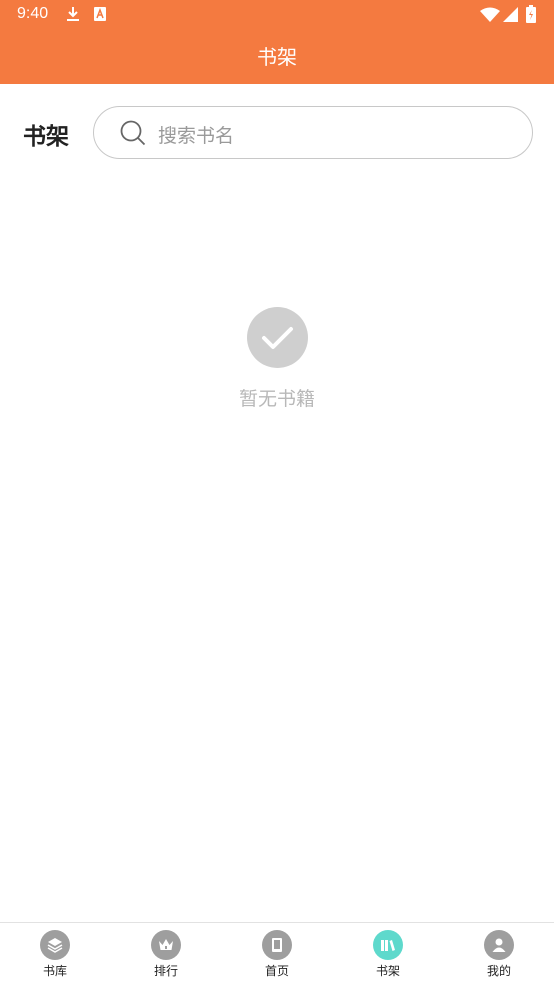  I want to click on tab-ranking: 排行, so click(166, 953).